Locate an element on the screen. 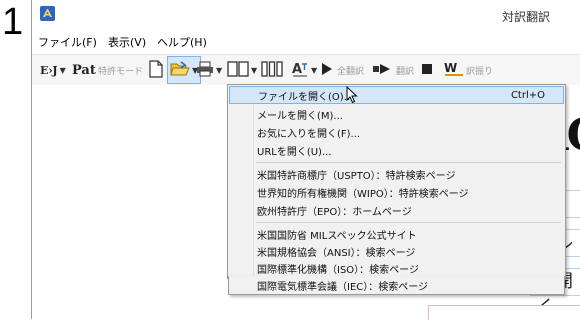 The width and height of the screenshot is (580, 321). mouse-cursor-icon is located at coordinates (352, 96).